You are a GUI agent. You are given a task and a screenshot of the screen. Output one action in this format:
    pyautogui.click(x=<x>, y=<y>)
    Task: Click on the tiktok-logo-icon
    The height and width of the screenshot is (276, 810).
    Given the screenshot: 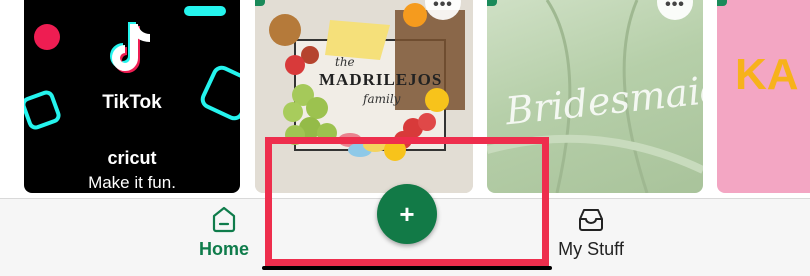 What is the action you would take?
    pyautogui.click(x=132, y=51)
    